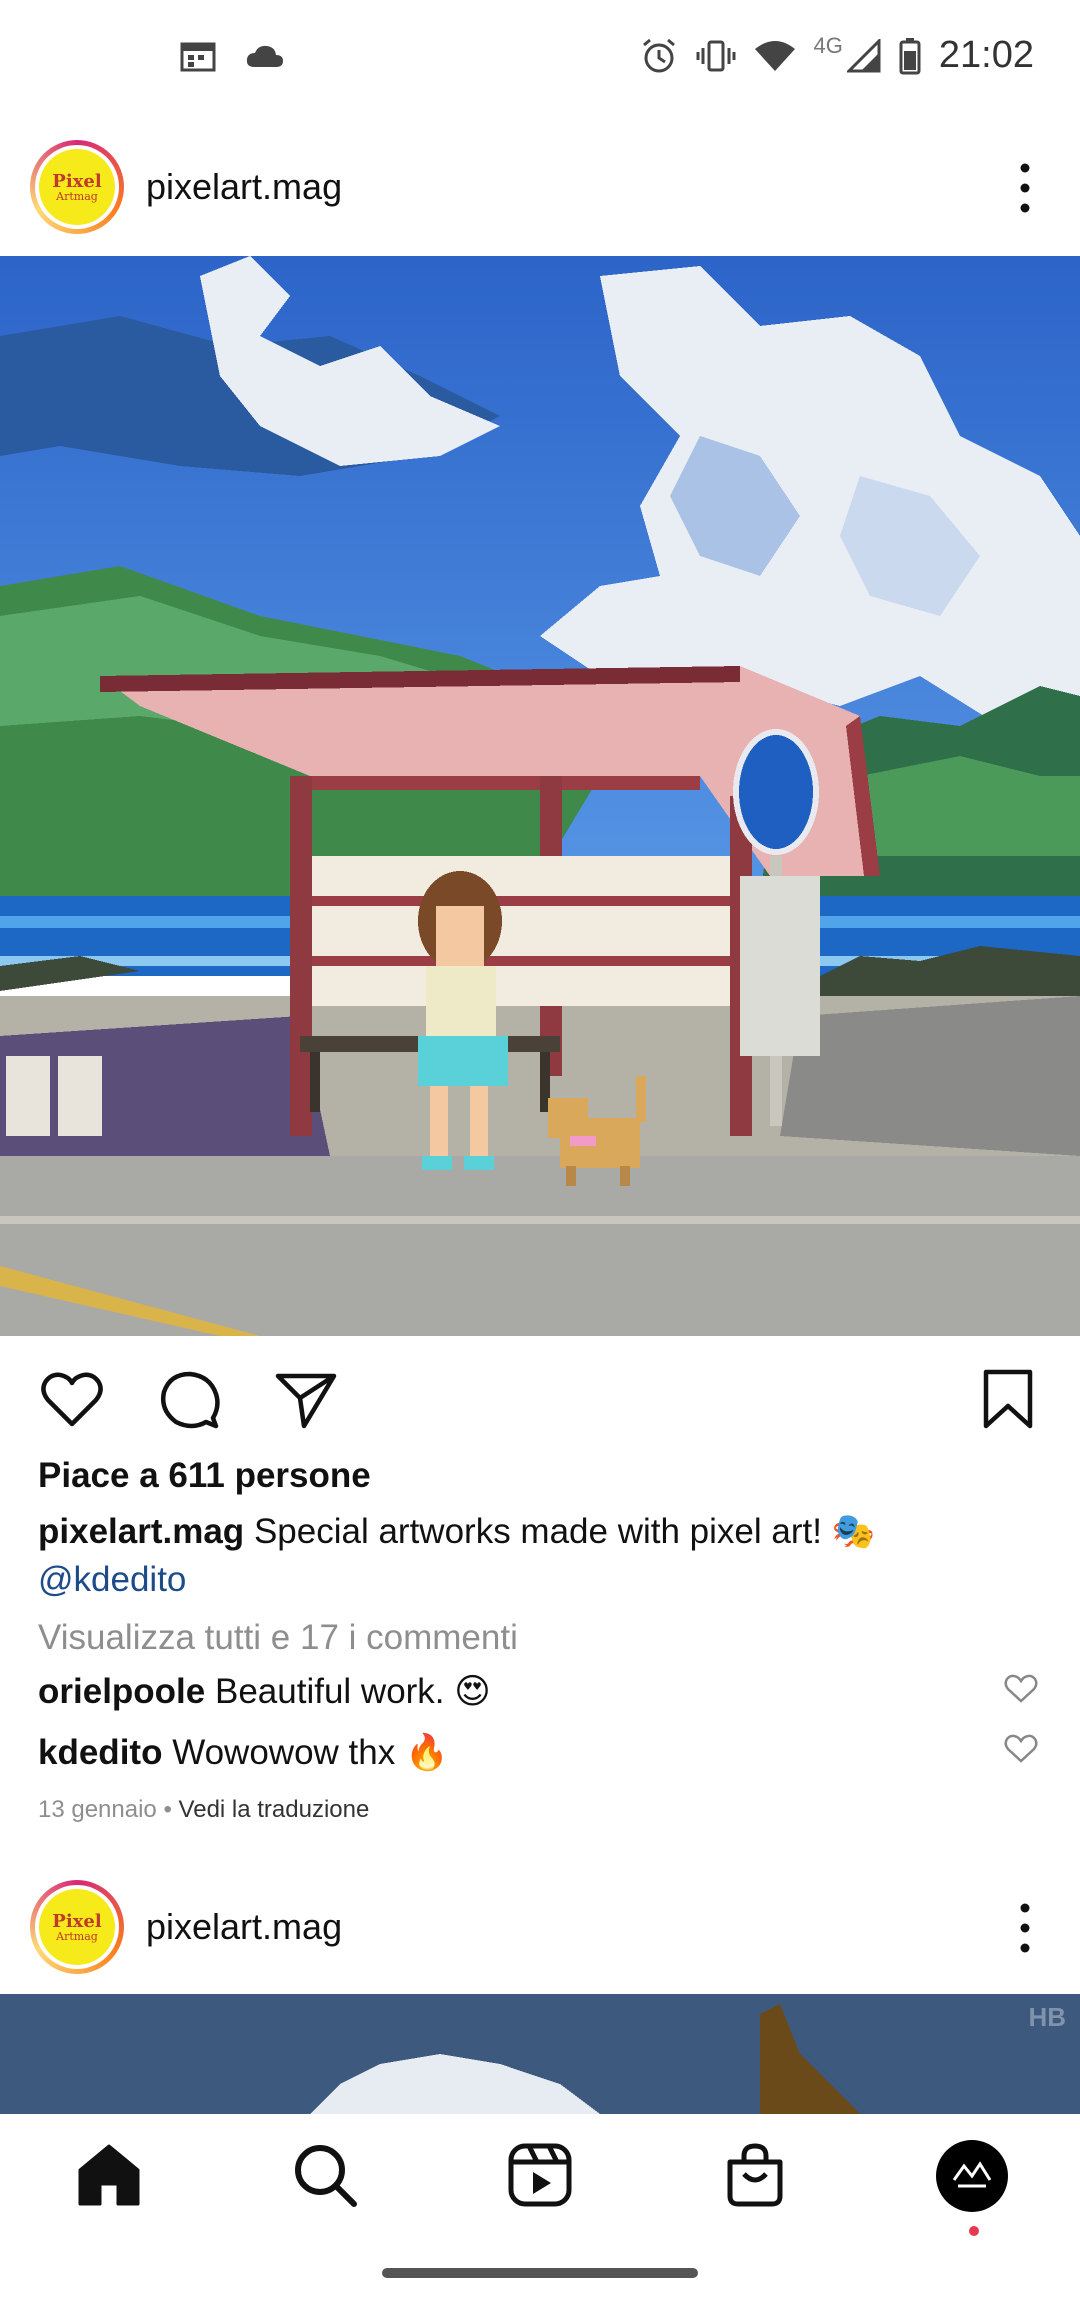 This screenshot has width=1080, height=2300. I want to click on see-translation-link: Vedi la traduzione, so click(274, 1809).